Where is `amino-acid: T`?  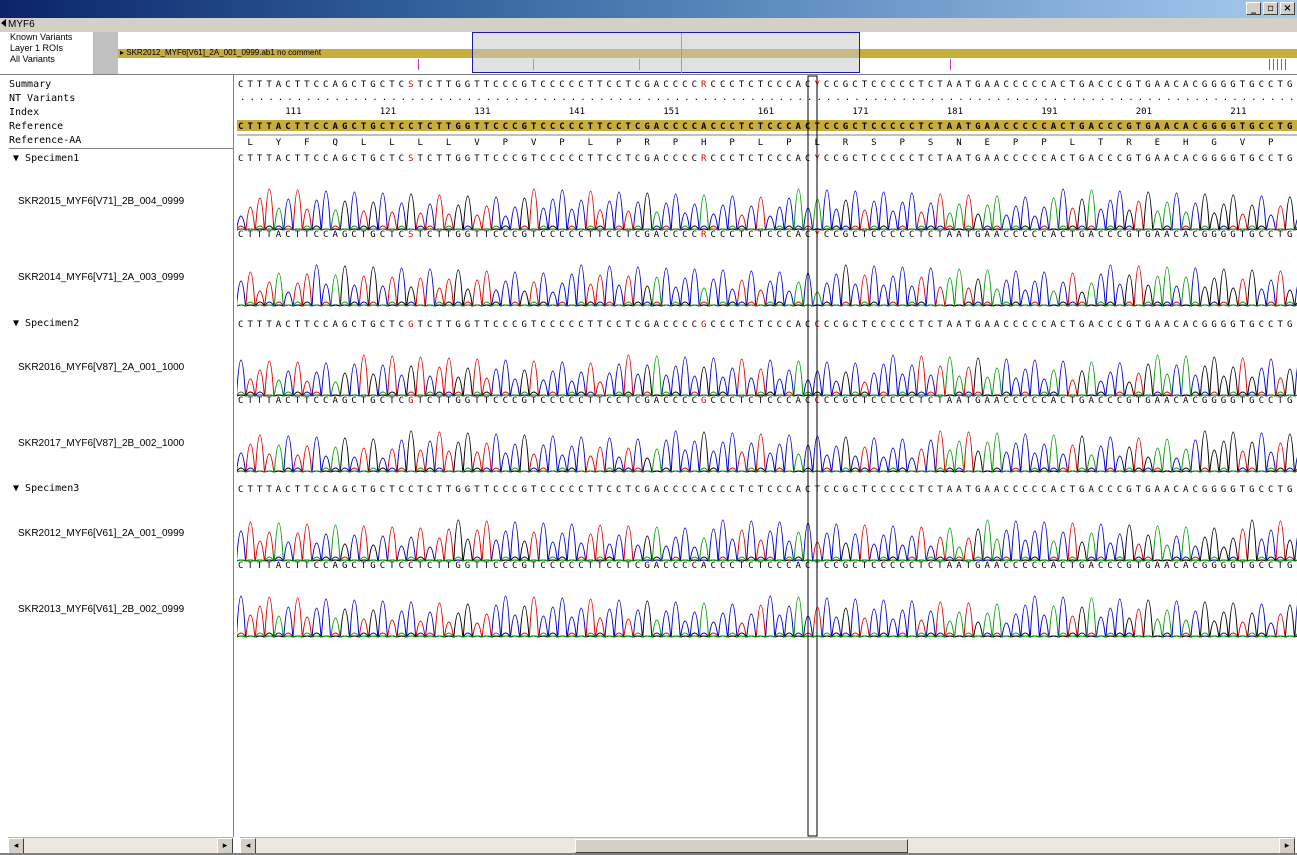 amino-acid: T is located at coordinates (1101, 143).